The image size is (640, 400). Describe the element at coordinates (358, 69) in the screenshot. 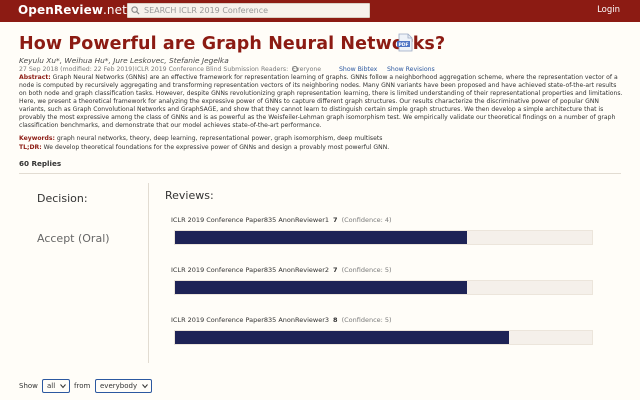

I see `show-bibtex-link: Show Bibtex` at that location.